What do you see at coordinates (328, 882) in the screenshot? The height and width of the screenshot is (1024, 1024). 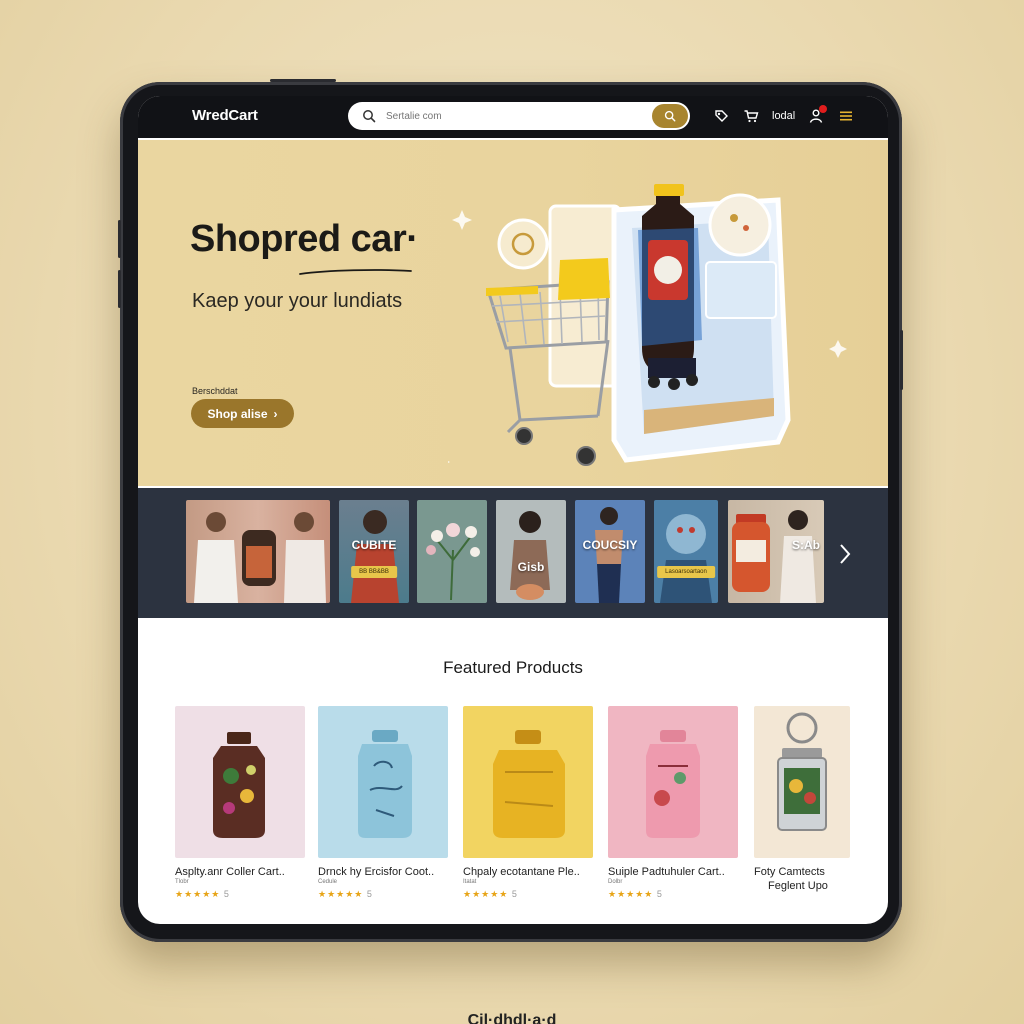 I see `product-subtitle: Cedule` at bounding box center [328, 882].